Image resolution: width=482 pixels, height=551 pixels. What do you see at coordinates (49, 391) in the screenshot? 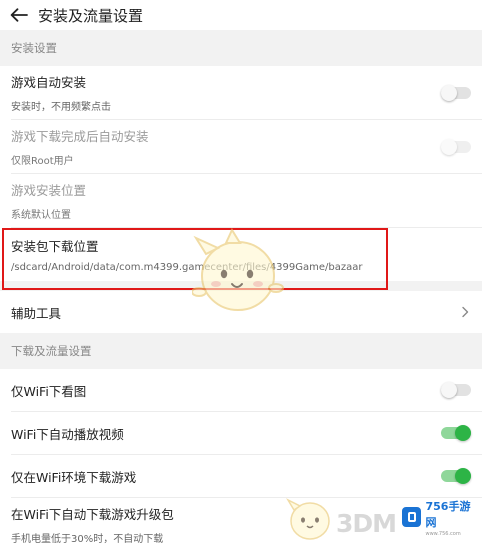
I see `setting-label: 仅WiFi下看图` at bounding box center [49, 391].